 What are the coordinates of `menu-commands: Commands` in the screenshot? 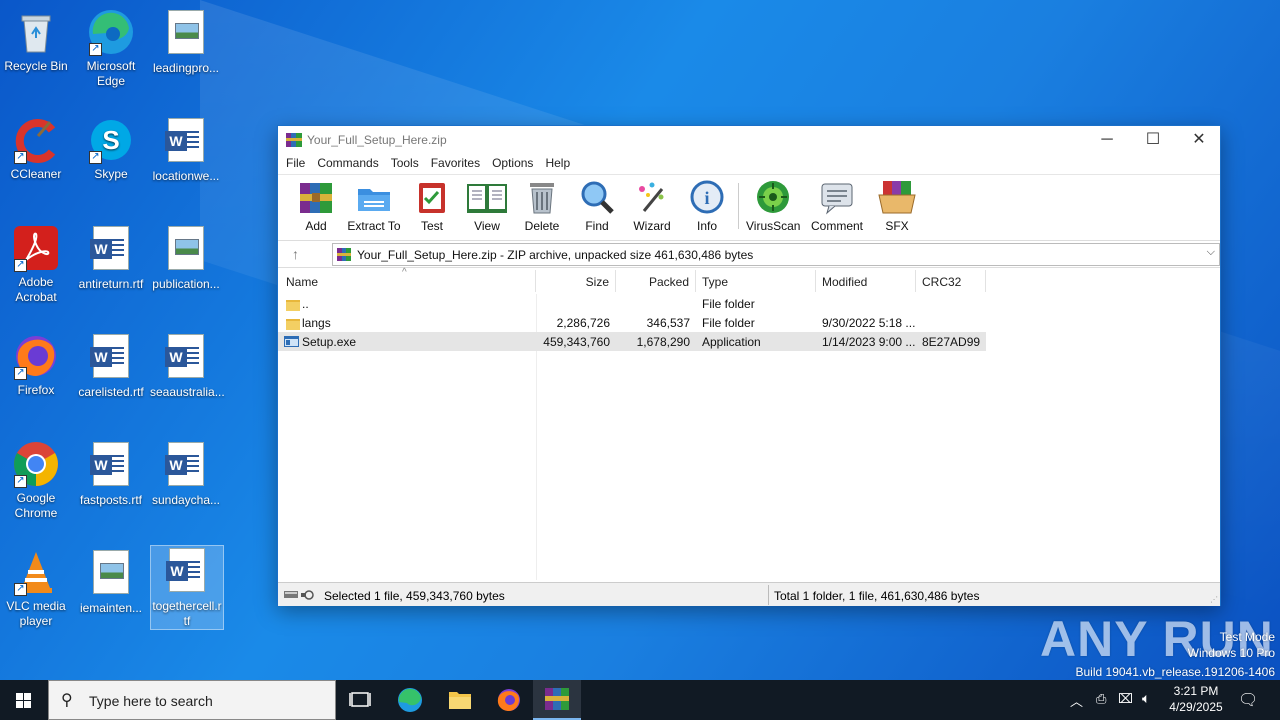 It's located at (349, 164).